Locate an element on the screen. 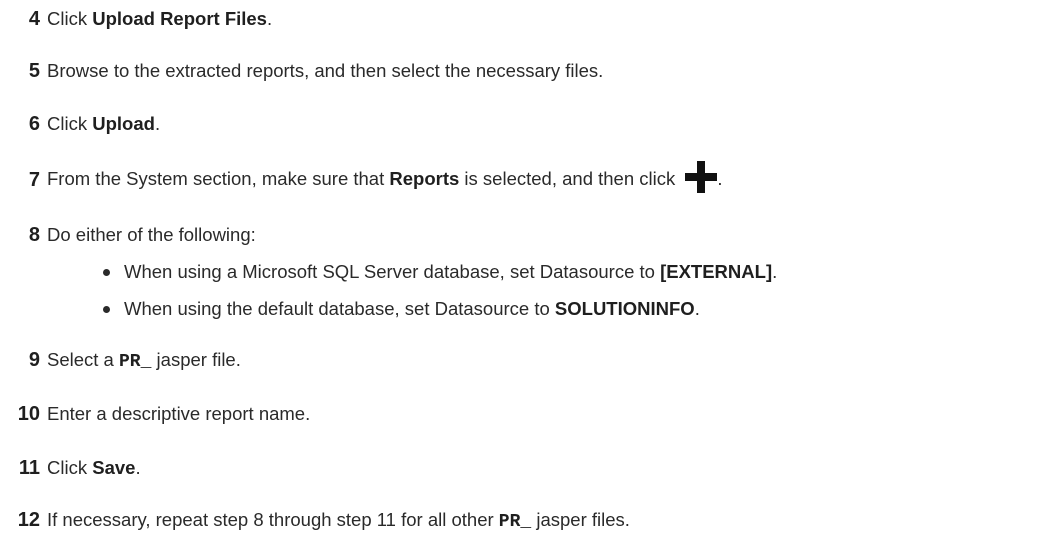  step-11: 11 Click Save. is located at coordinates (70, 468).